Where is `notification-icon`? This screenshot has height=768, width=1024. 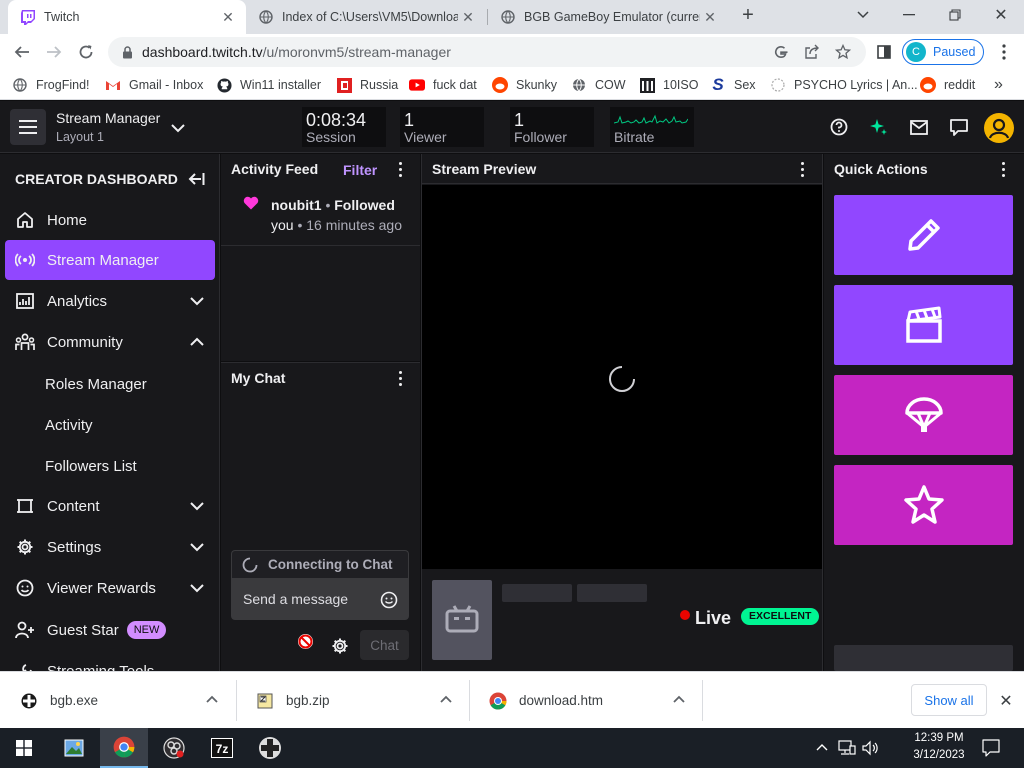 notification-icon is located at coordinates (991, 748).